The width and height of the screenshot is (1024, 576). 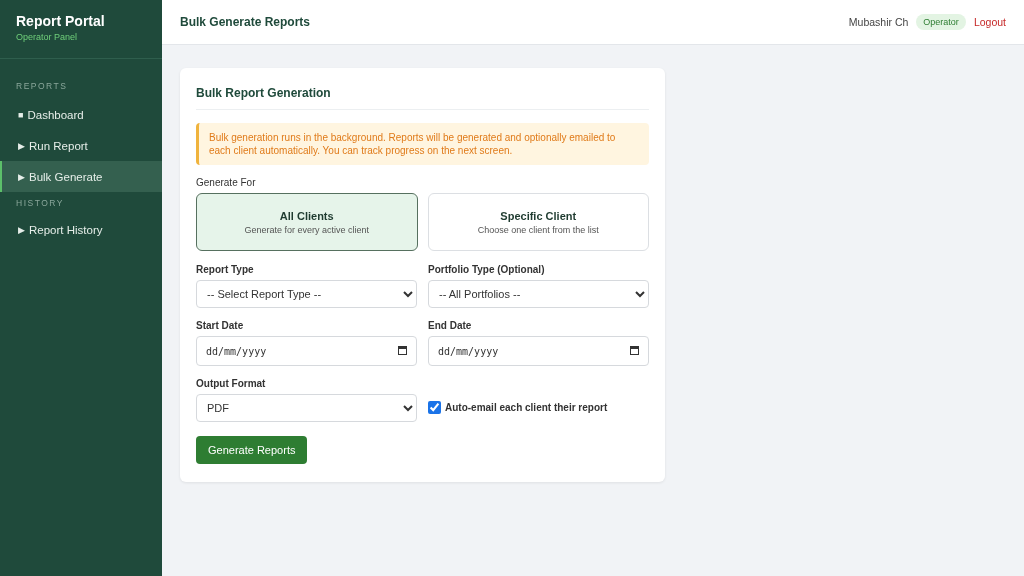 What do you see at coordinates (42, 86) in the screenshot?
I see `section-heading: REPORTS` at bounding box center [42, 86].